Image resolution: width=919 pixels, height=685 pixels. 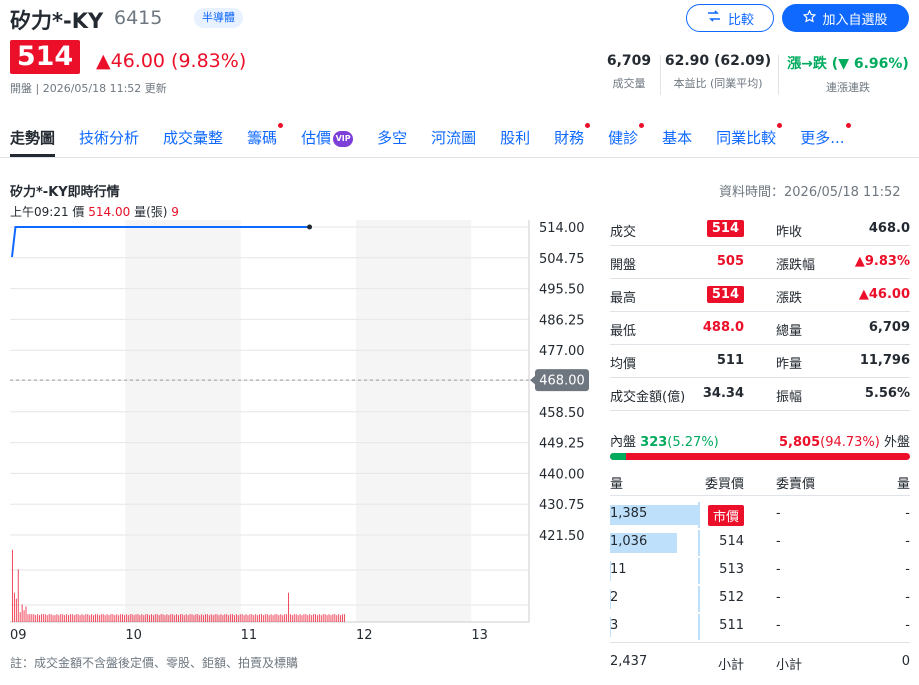 What do you see at coordinates (789, 665) in the screenshot?
I see `ask-subtotal-label: 小計` at bounding box center [789, 665].